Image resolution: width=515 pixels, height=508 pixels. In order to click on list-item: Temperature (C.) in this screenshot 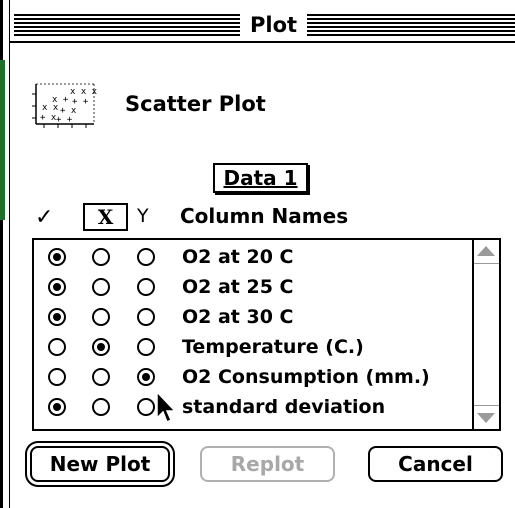, I will do `click(254, 349)`.